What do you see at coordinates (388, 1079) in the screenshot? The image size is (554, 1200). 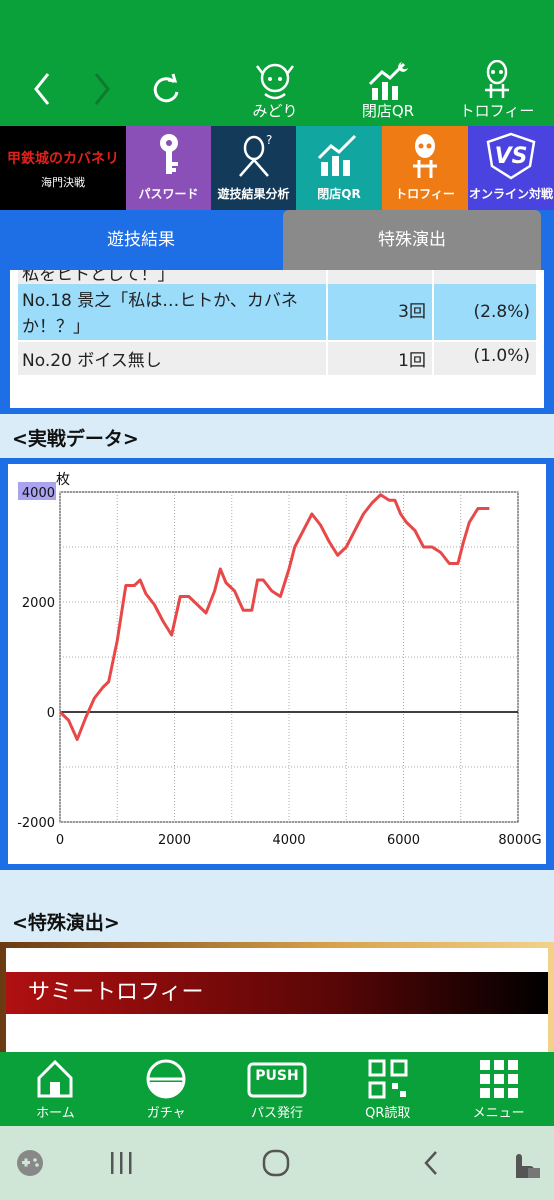 I see `qr-code-icon` at bounding box center [388, 1079].